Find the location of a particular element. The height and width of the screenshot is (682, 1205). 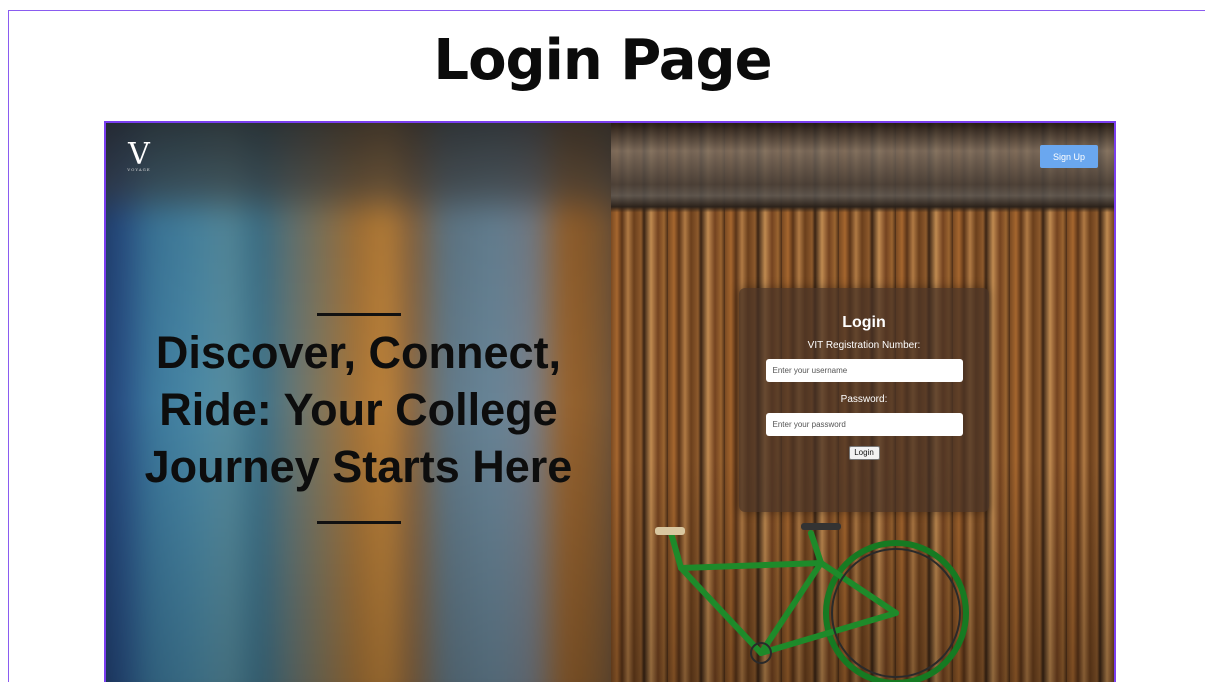

password-input is located at coordinates (864, 424).